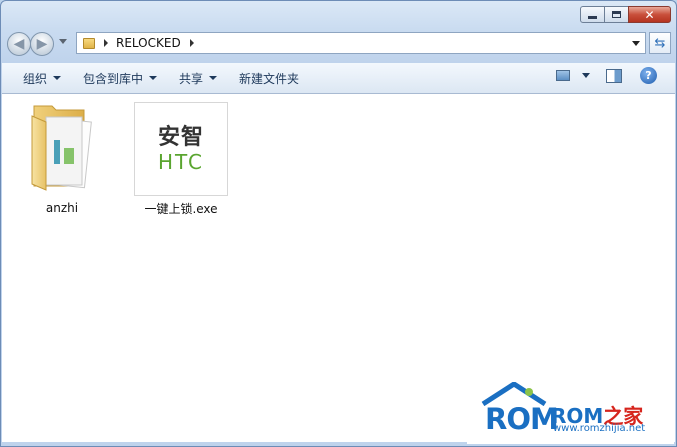 This screenshot has width=677, height=447. I want to click on include-in-library-label: 包含到库中, so click(113, 78).